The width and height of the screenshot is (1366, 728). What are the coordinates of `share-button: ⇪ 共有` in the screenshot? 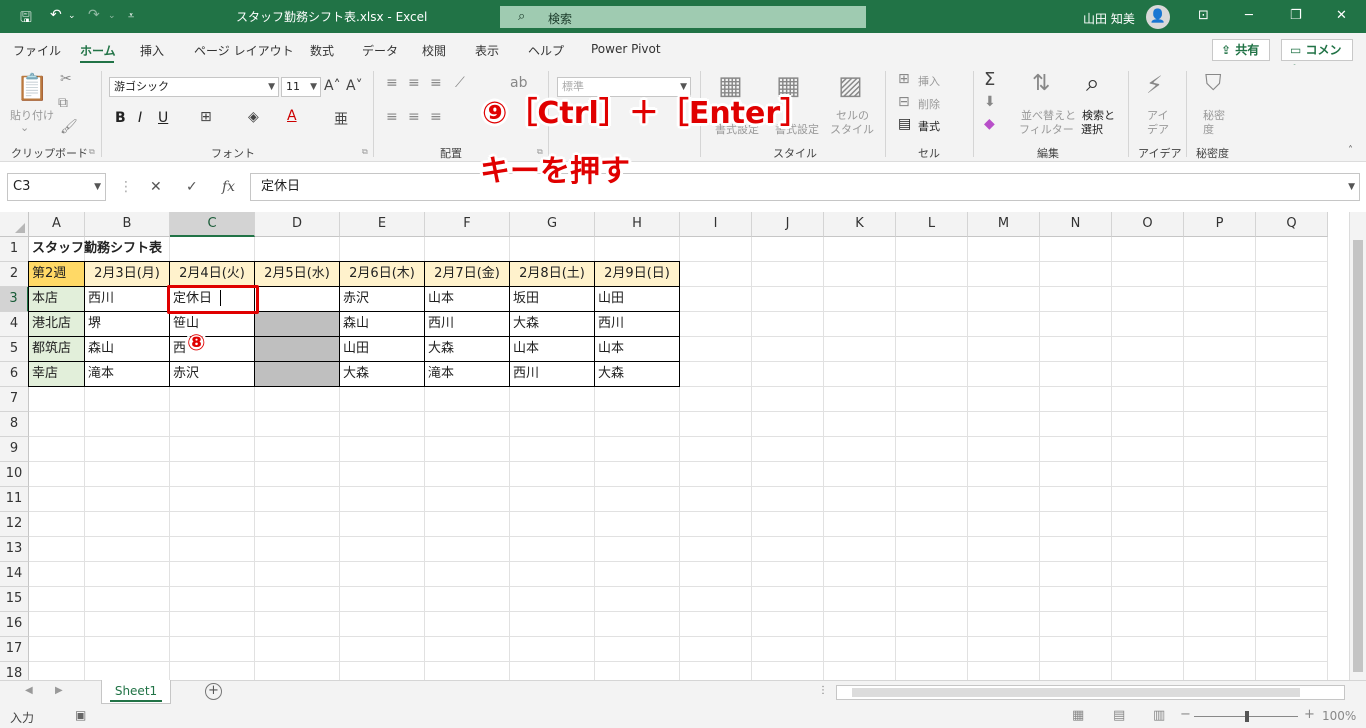 It's located at (1241, 50).